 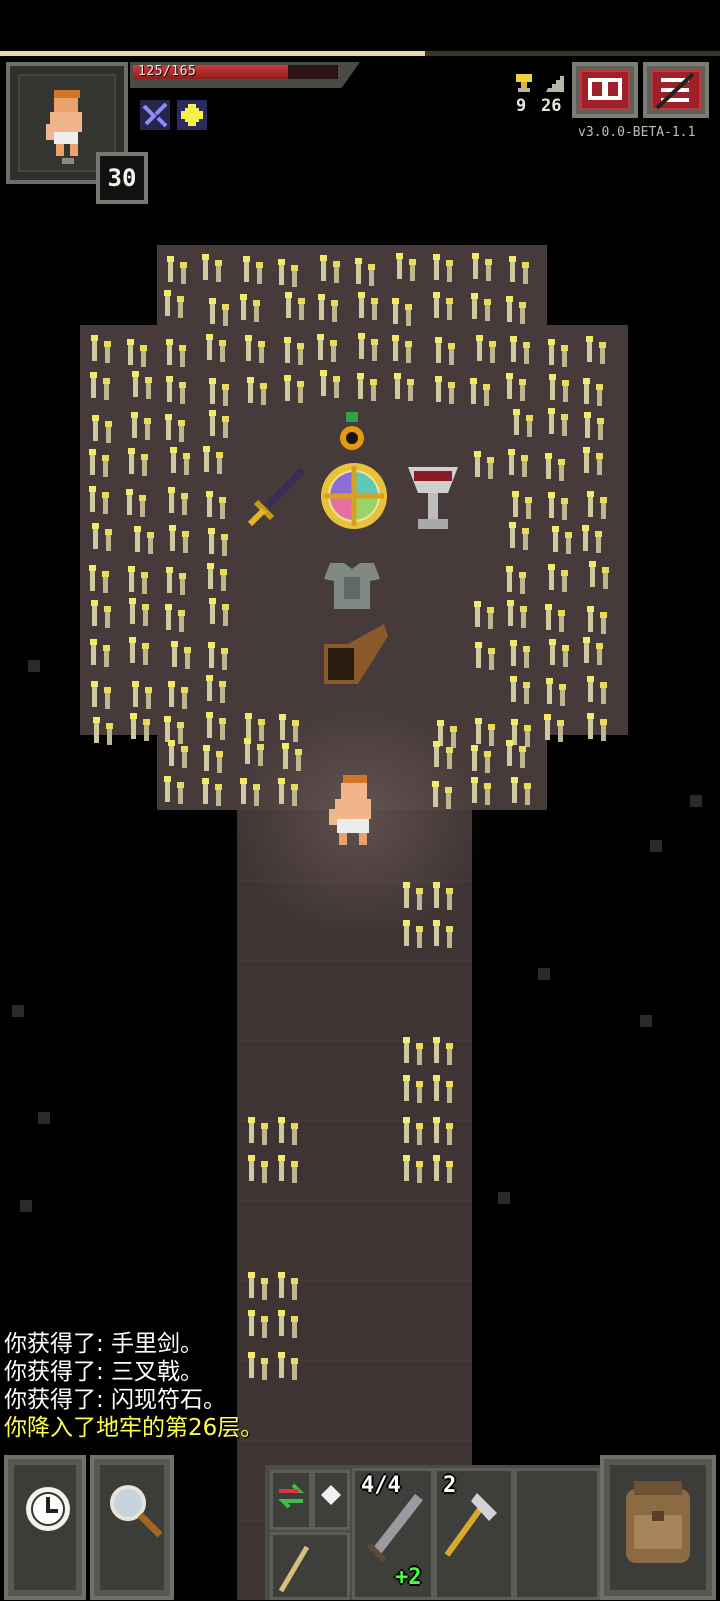 What do you see at coordinates (48, 1509) in the screenshot?
I see `clock-icon` at bounding box center [48, 1509].